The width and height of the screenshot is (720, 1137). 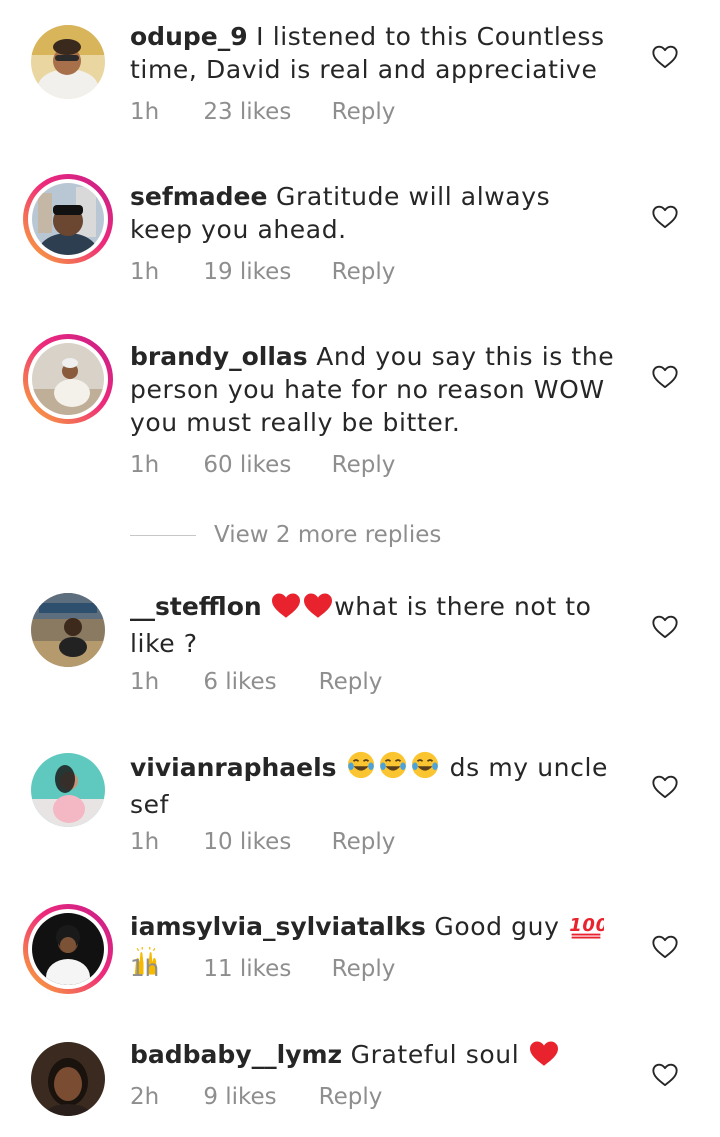 What do you see at coordinates (145, 1097) in the screenshot?
I see `comment-time: 2h` at bounding box center [145, 1097].